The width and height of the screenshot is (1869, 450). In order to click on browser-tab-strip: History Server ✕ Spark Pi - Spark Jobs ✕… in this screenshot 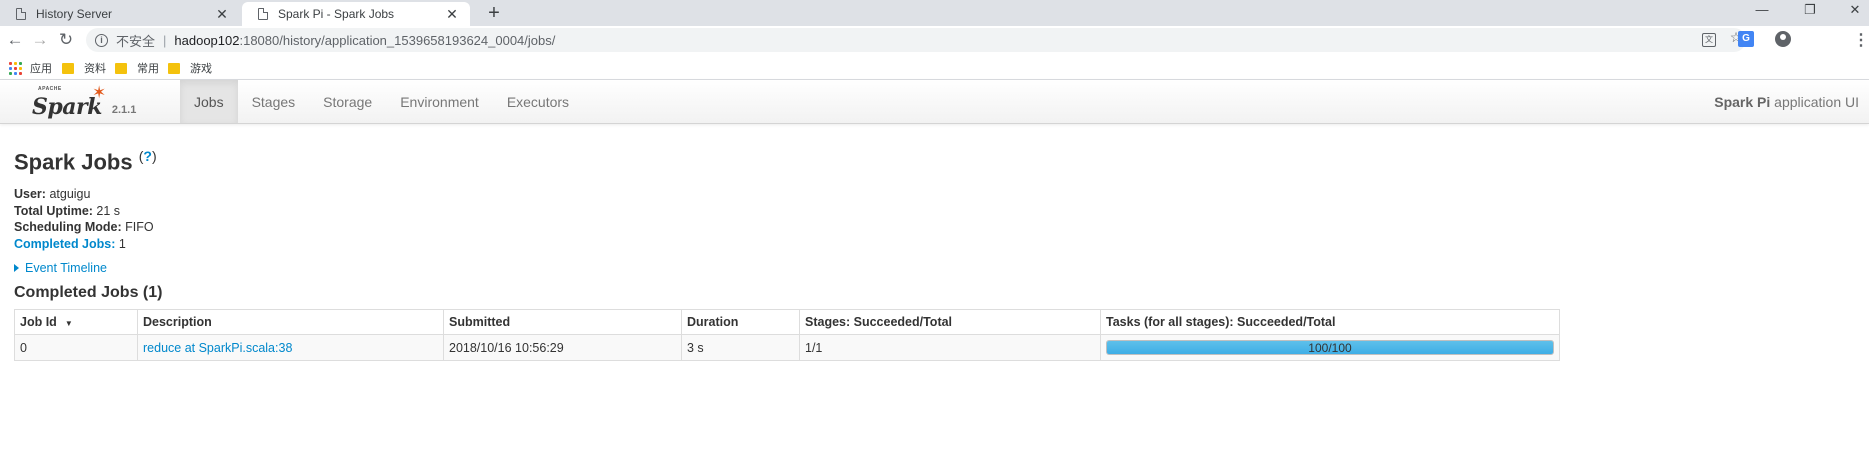, I will do `click(934, 13)`.